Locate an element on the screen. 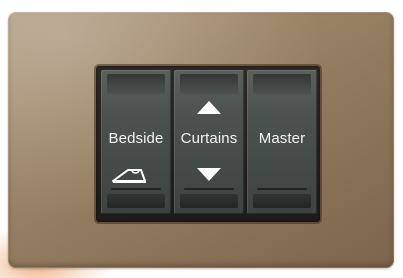 Image resolution: width=403 pixels, height=278 pixels. curtains-switch: Curtains is located at coordinates (209, 142).